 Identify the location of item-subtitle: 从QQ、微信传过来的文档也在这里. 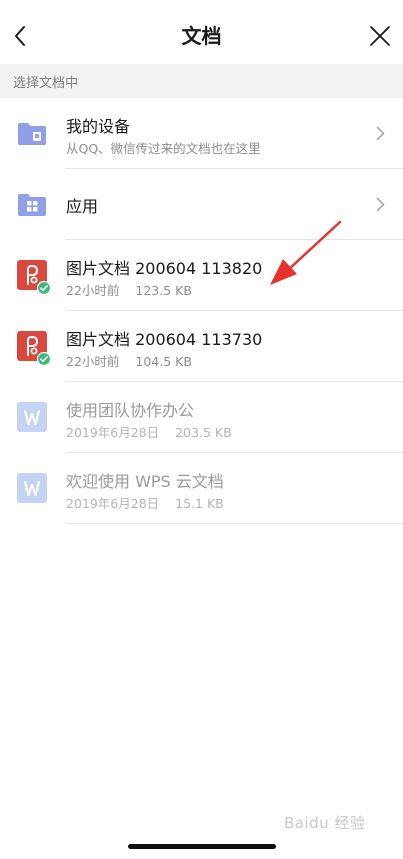
(163, 148).